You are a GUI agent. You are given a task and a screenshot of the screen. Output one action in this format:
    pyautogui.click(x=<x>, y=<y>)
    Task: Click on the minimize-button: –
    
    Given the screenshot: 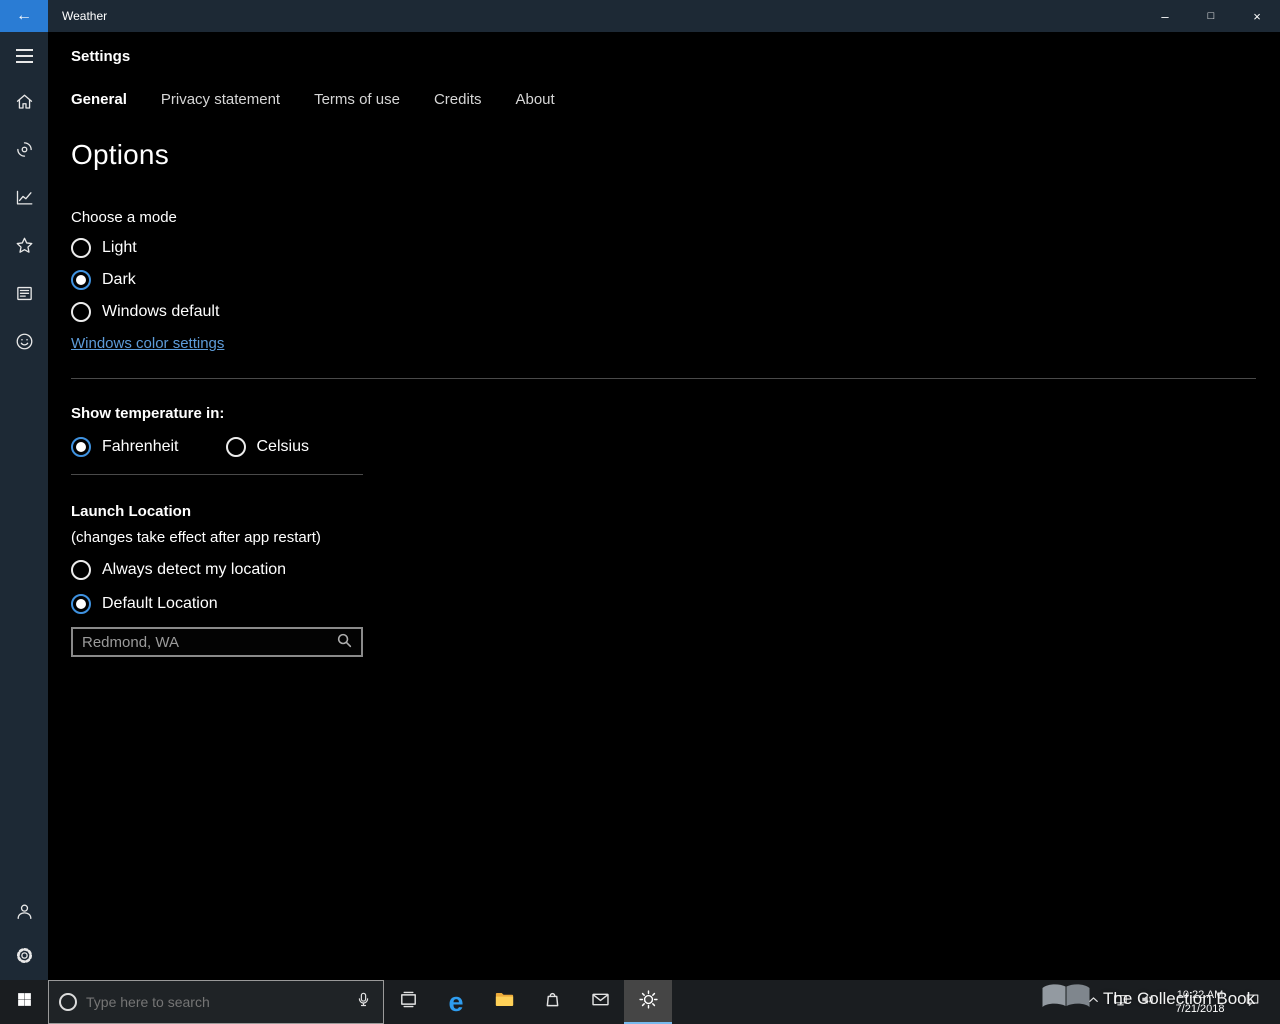 What is the action you would take?
    pyautogui.click(x=1165, y=16)
    